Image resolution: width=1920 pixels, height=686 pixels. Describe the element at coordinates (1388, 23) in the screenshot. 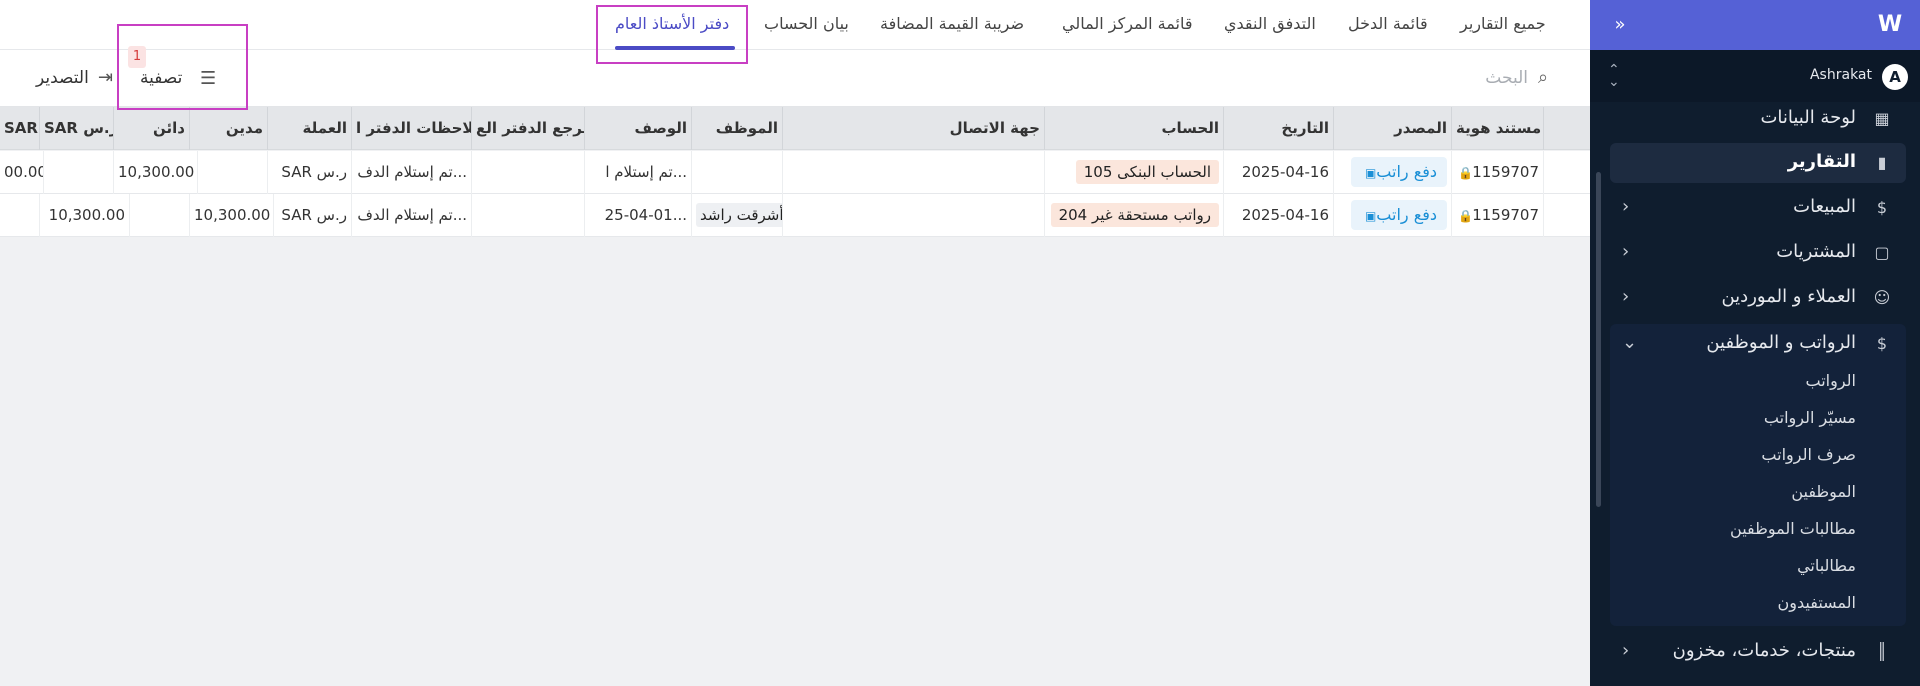

I see `tab-income-statement: قائمة الدخل` at that location.